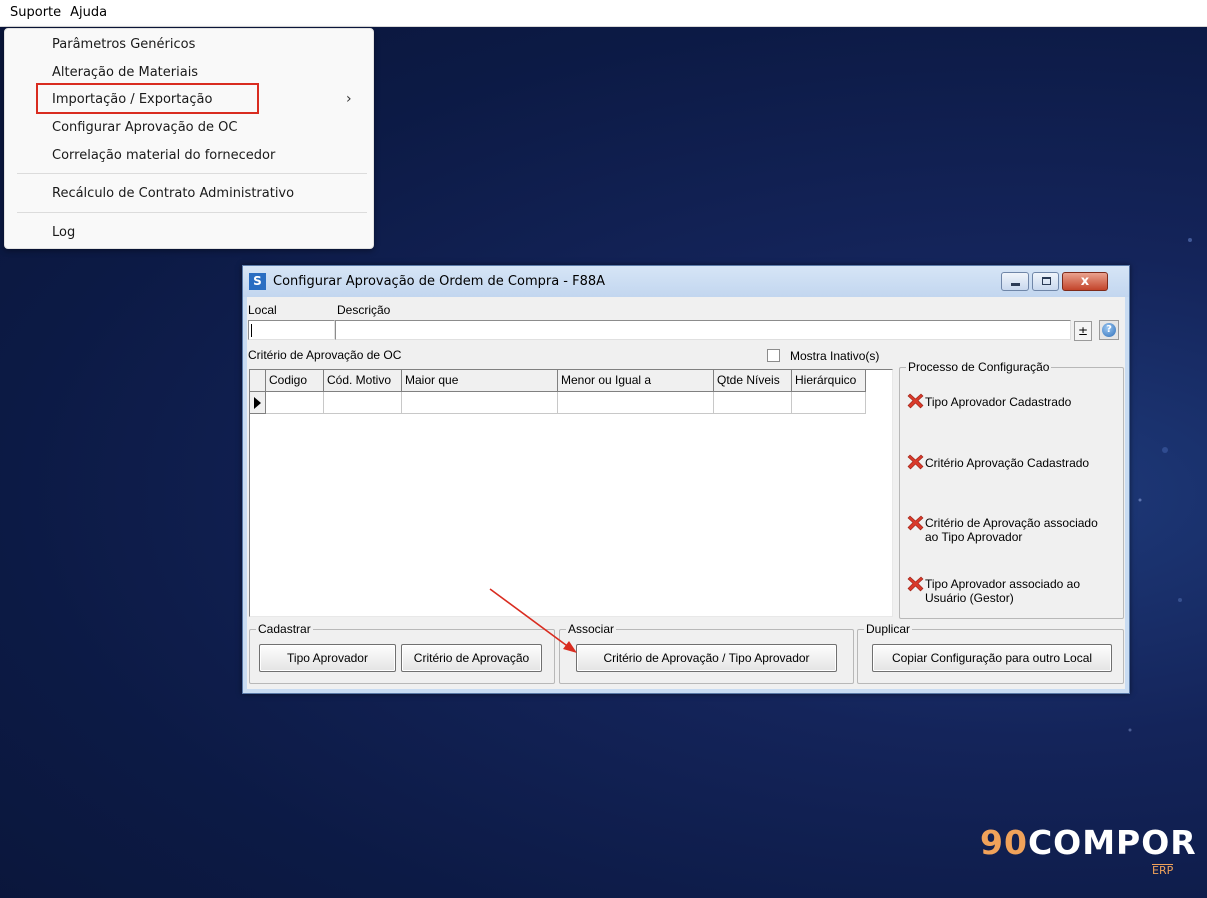 This screenshot has height=898, width=1207. What do you see at coordinates (998, 402) in the screenshot?
I see `status-label: Tipo Aprovador Cadastrado` at bounding box center [998, 402].